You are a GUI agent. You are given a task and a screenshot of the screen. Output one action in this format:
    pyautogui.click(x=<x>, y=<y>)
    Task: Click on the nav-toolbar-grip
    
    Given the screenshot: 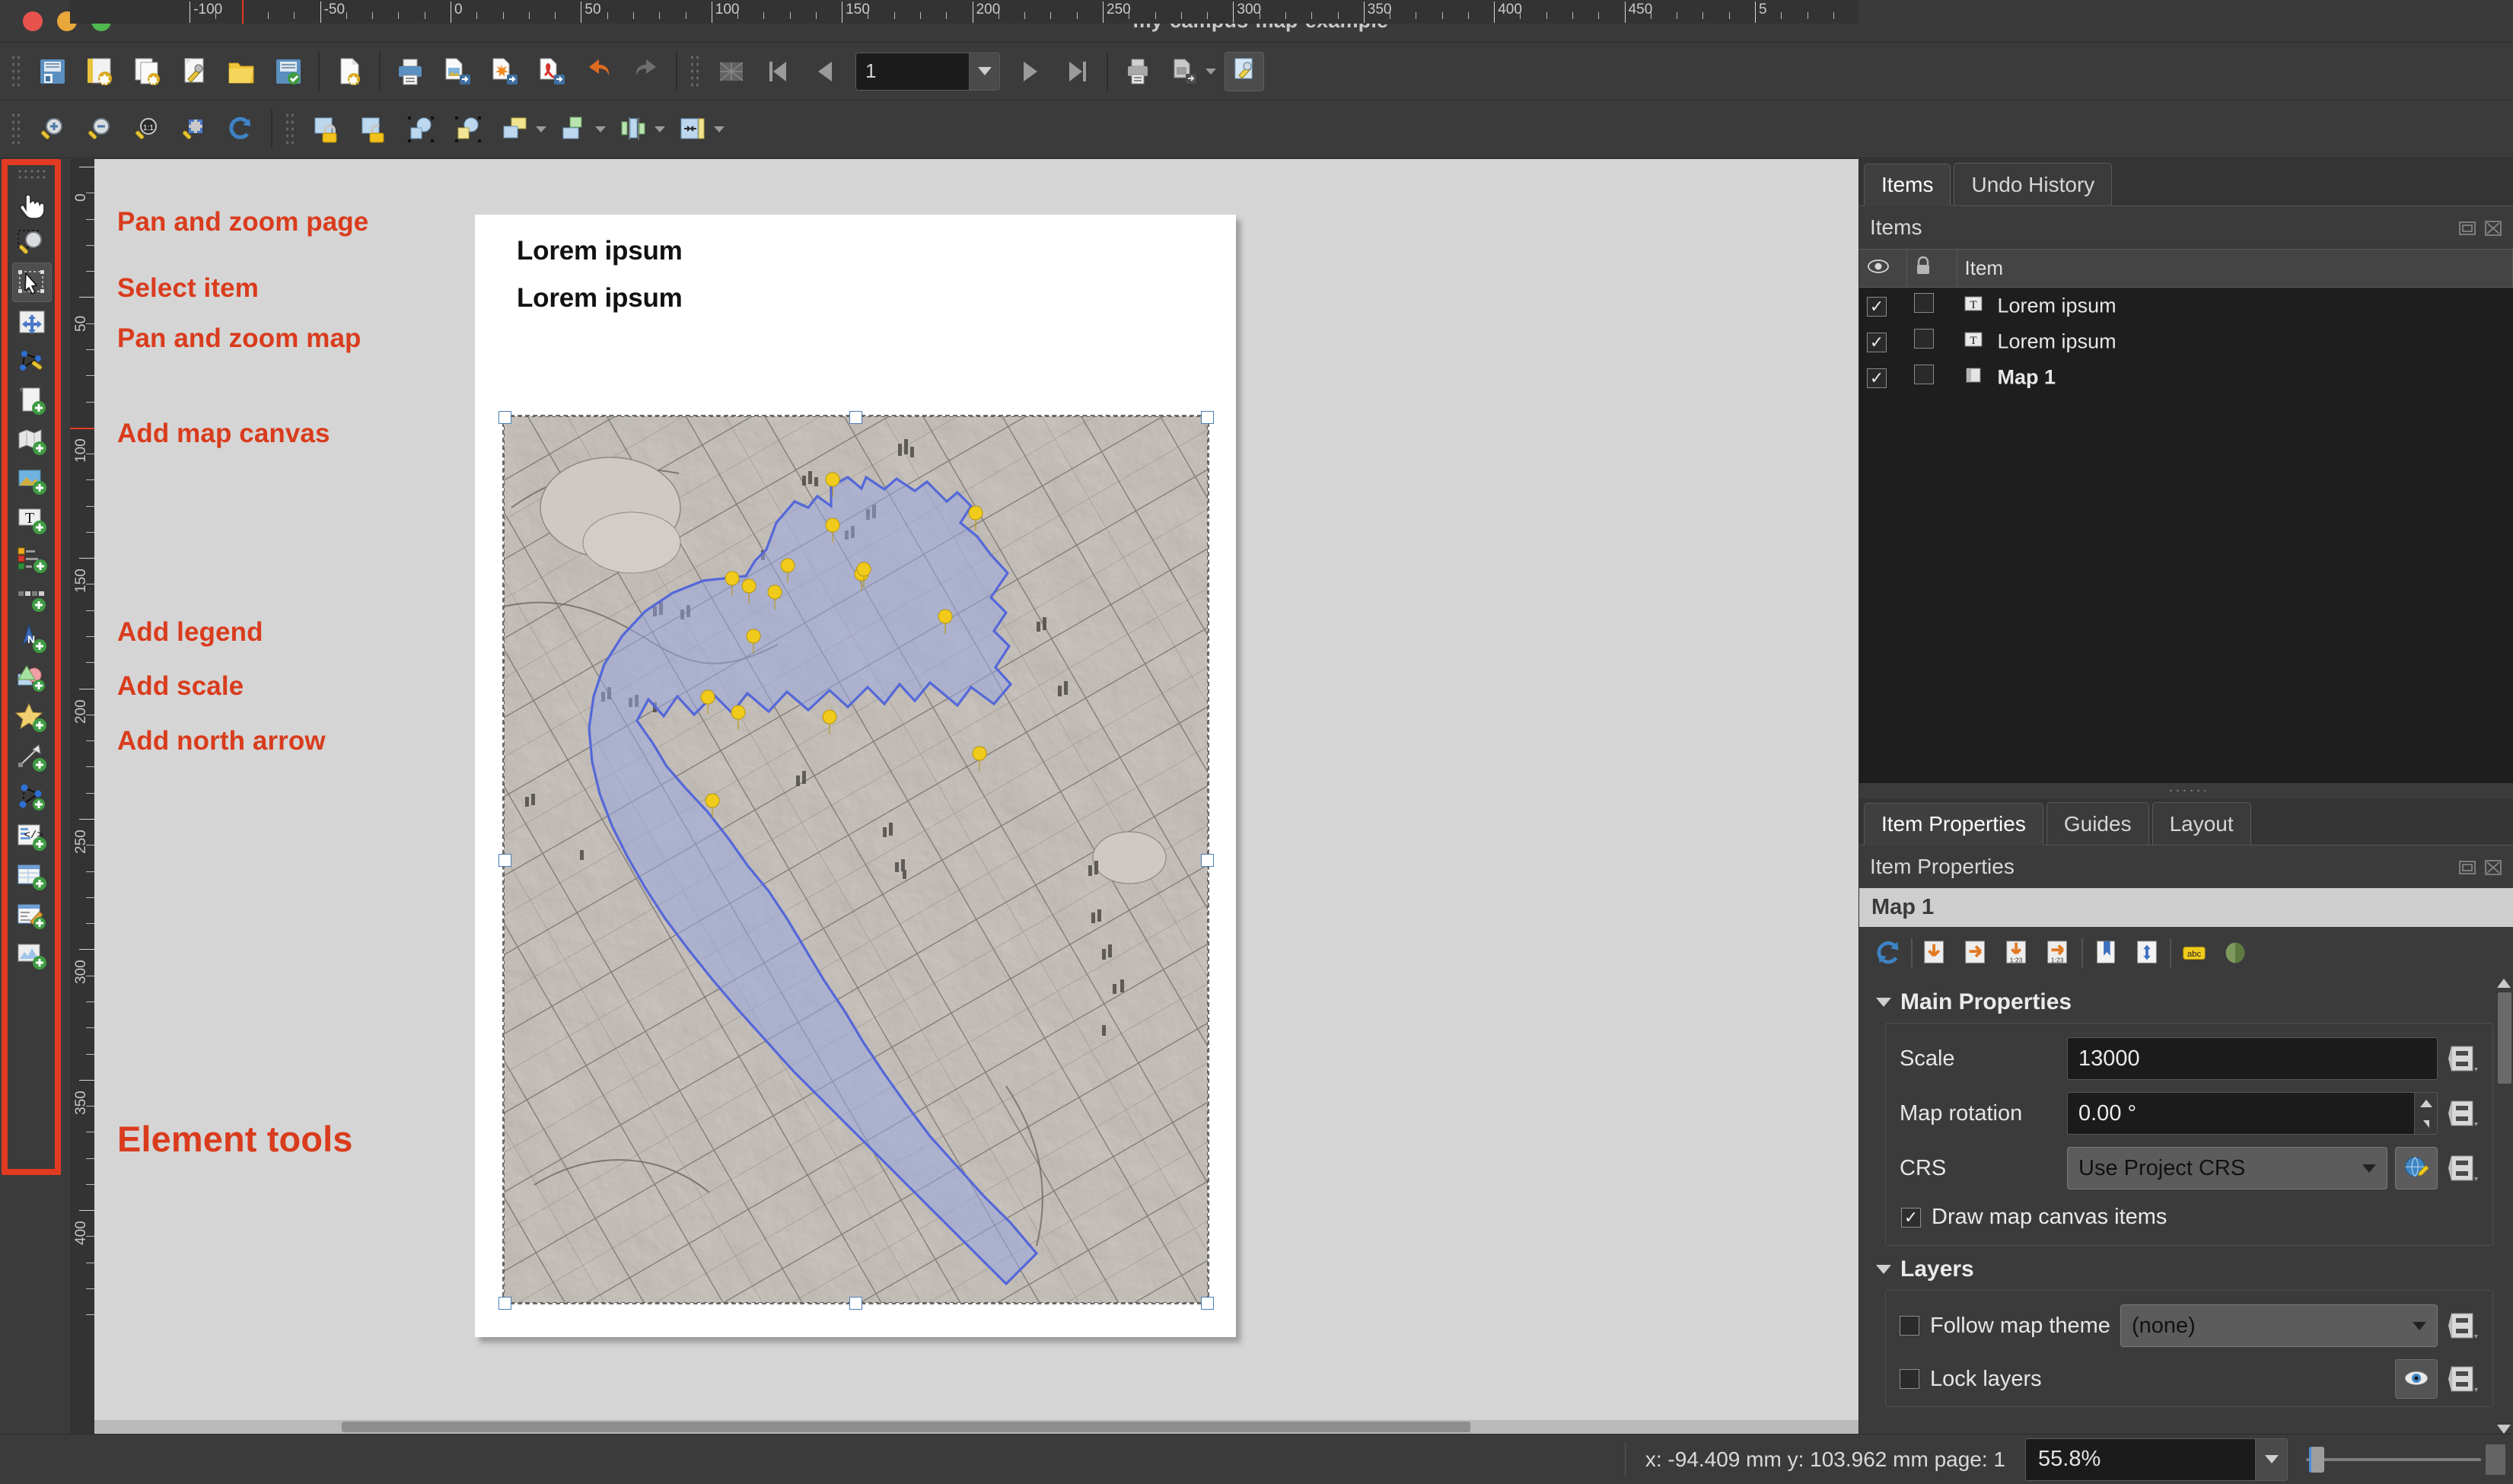 What is the action you would take?
    pyautogui.click(x=696, y=71)
    